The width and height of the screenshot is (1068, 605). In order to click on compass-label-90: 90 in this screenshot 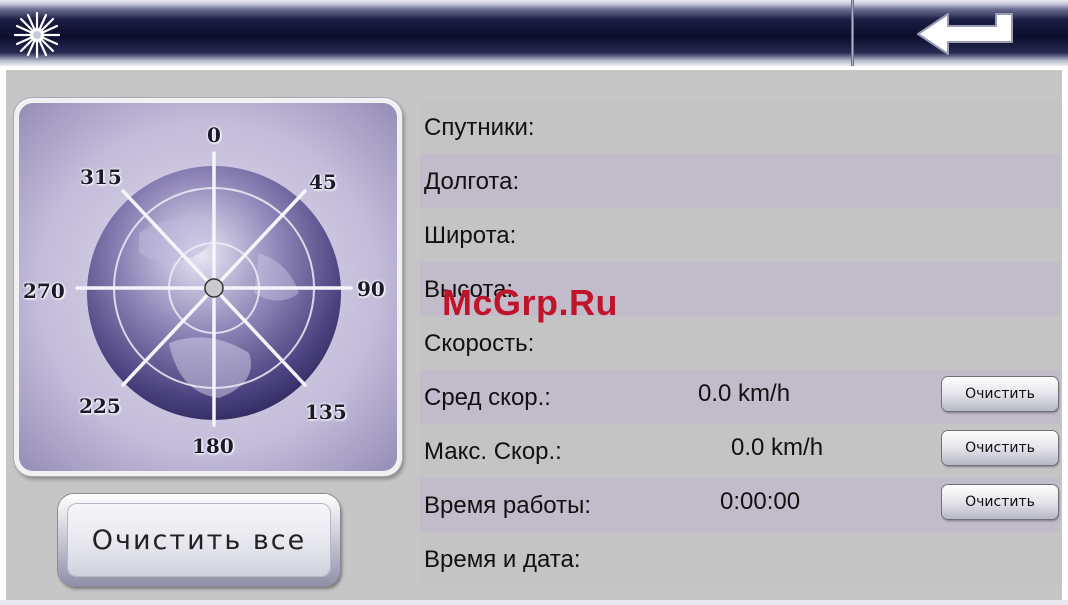, I will do `click(371, 289)`.